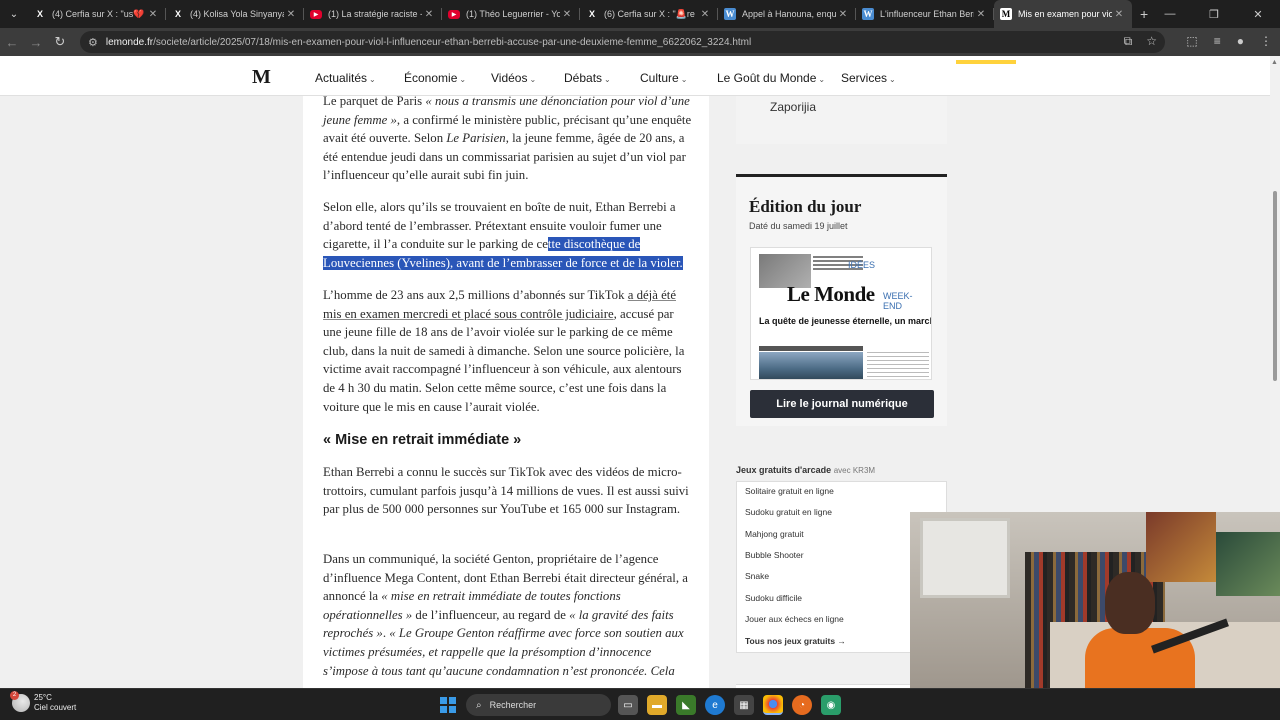 The width and height of the screenshot is (1280, 720). What do you see at coordinates (1275, 286) in the screenshot?
I see `scrollbar-thumb` at bounding box center [1275, 286].